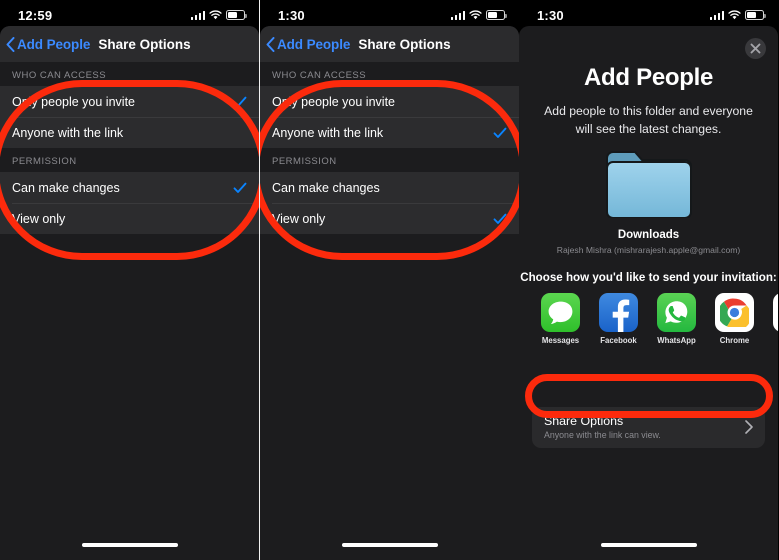 The image size is (779, 560). I want to click on share-app-whatsapp: WhatsApp, so click(676, 319).